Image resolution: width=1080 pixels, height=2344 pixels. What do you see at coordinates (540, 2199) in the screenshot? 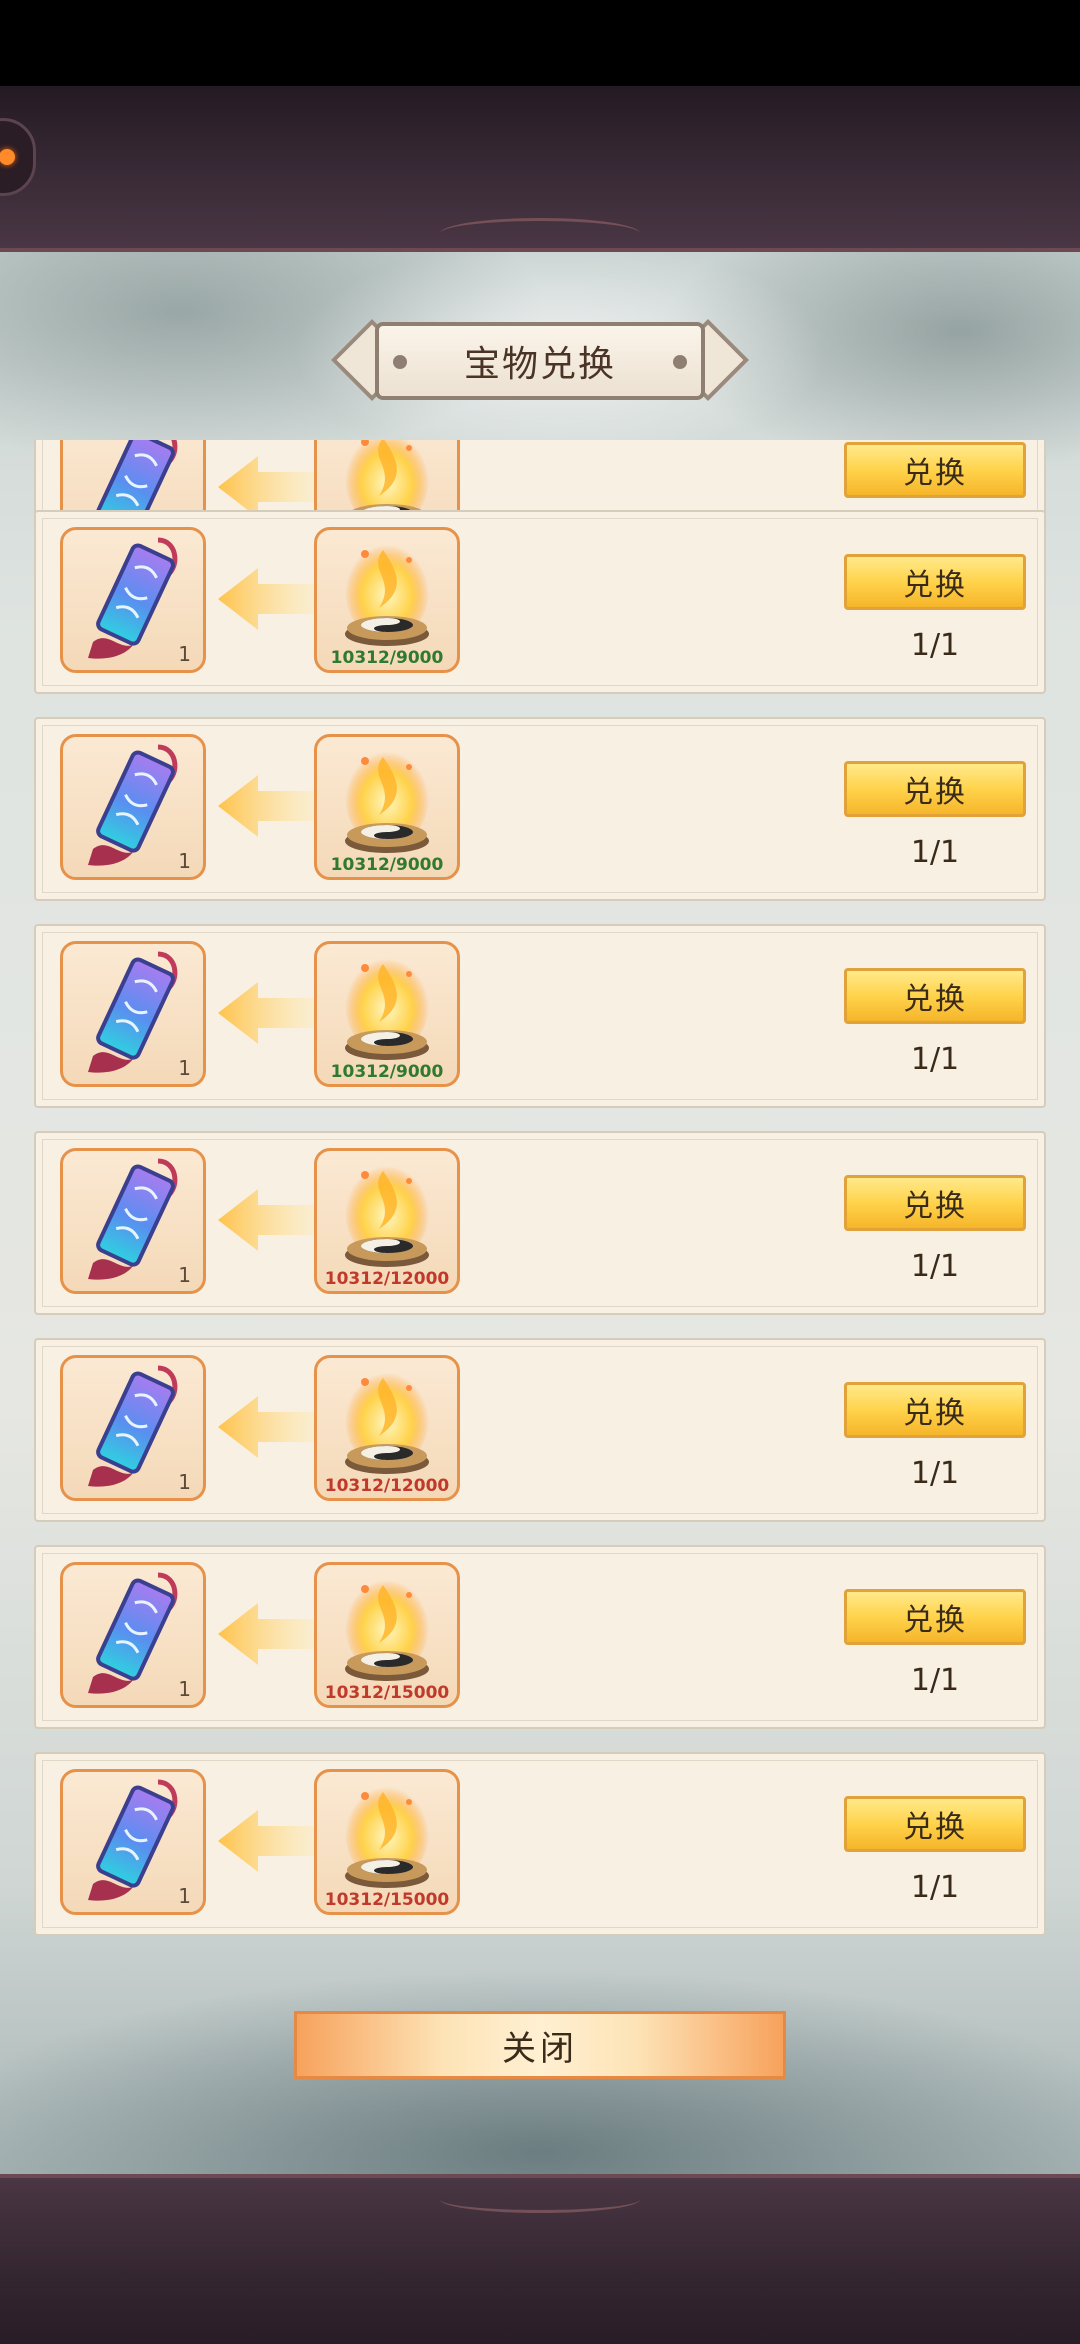
I see `bottom-ornament` at bounding box center [540, 2199].